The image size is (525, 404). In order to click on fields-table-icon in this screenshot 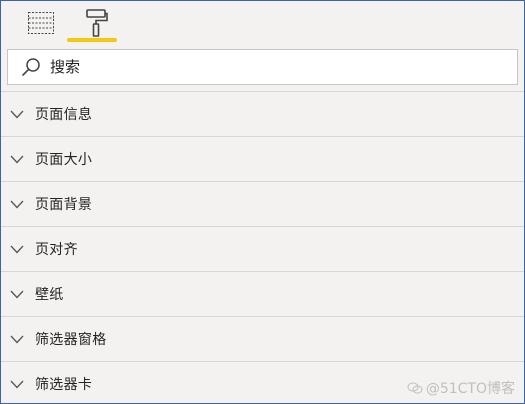, I will do `click(41, 23)`.